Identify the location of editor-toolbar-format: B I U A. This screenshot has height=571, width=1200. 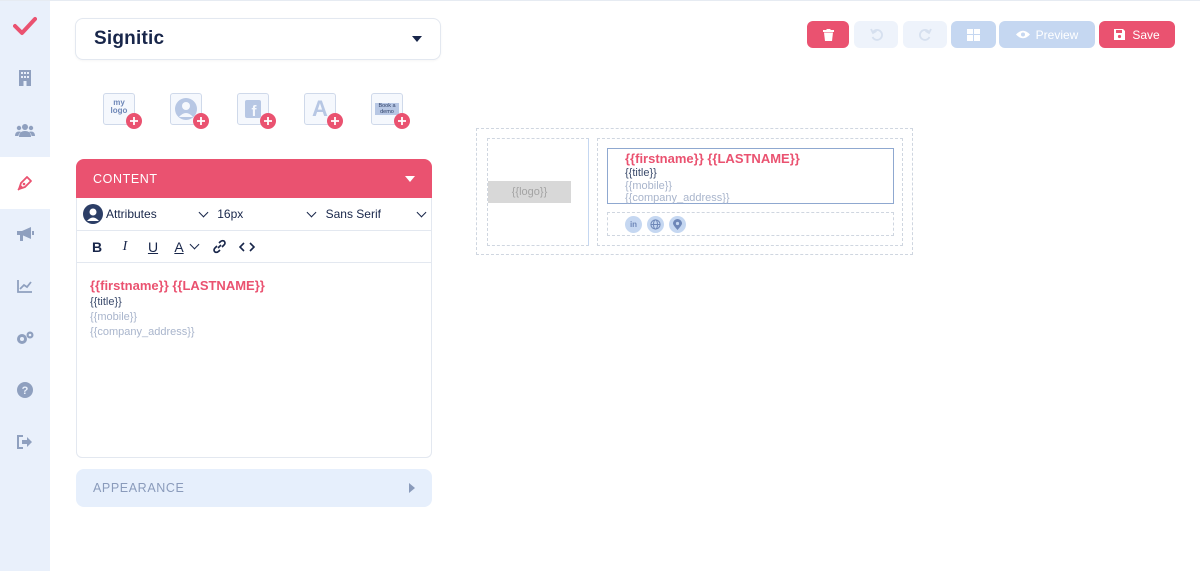
(254, 247).